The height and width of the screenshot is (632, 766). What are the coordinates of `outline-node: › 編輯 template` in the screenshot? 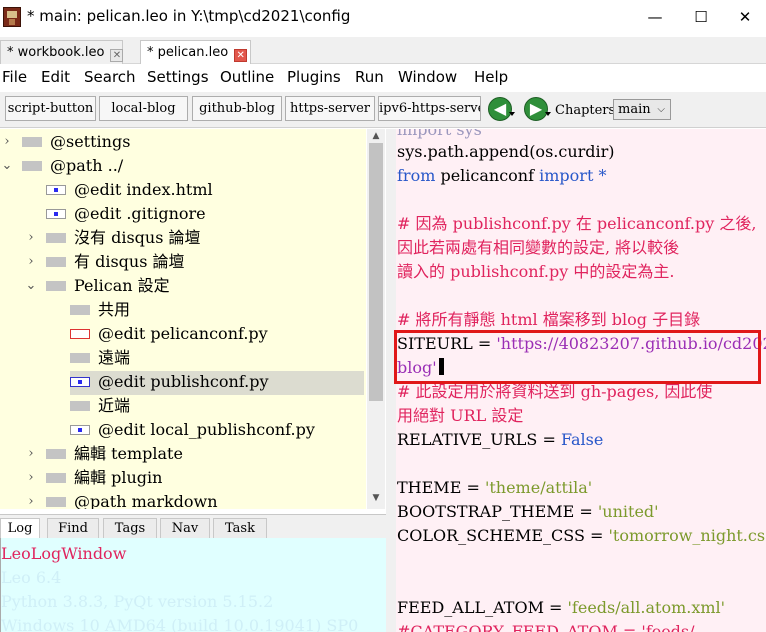 It's located at (197, 455).